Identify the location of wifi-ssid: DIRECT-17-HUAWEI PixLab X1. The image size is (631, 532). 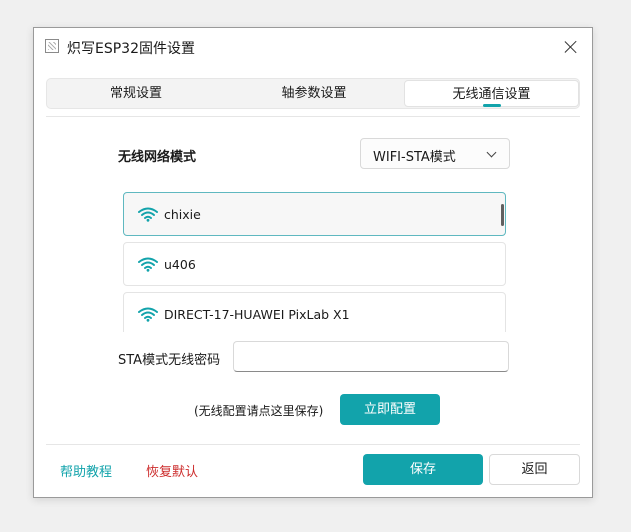
(257, 314).